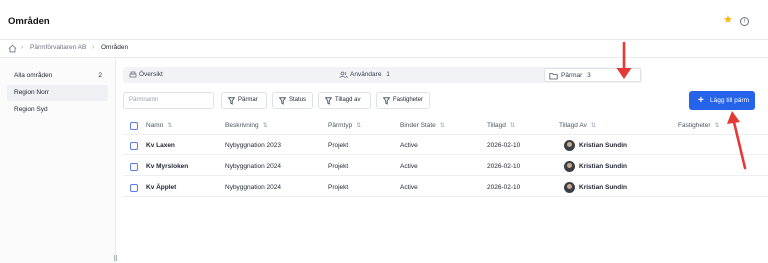 The width and height of the screenshot is (768, 263). What do you see at coordinates (58, 47) in the screenshot?
I see `breadcrumb-company: Pärmförvaltaren AB` at bounding box center [58, 47].